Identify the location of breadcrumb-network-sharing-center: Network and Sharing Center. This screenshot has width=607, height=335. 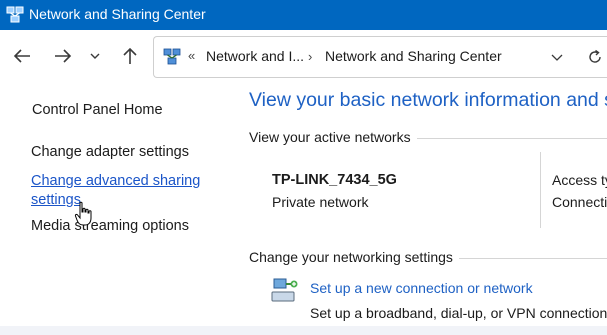
(413, 56).